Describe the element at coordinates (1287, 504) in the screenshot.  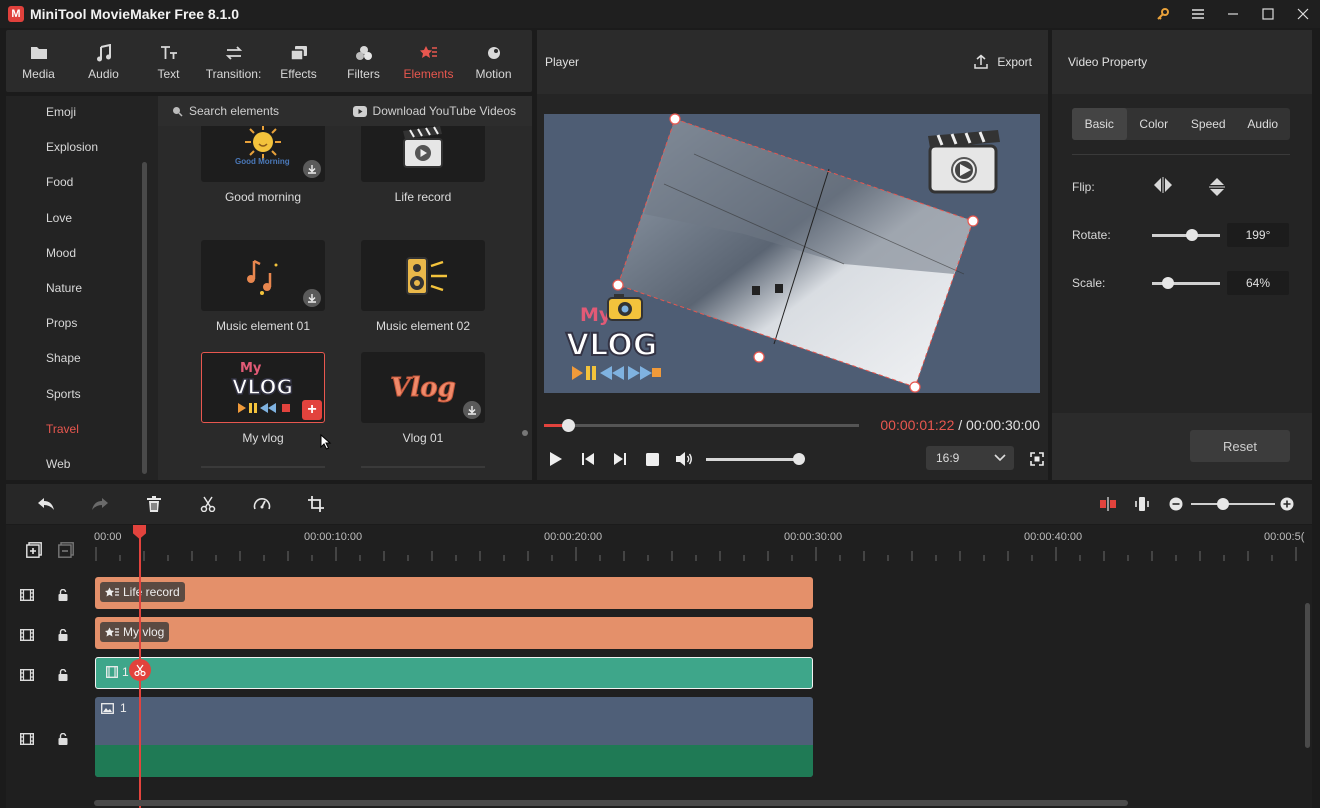
I see `zoom-in-button` at that location.